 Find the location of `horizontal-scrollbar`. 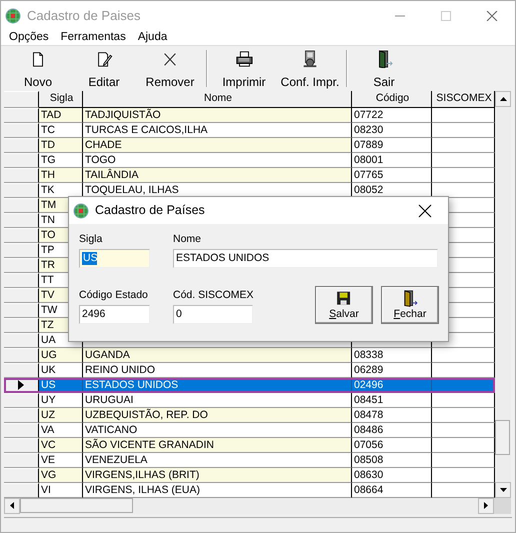

horizontal-scrollbar is located at coordinates (257, 506).